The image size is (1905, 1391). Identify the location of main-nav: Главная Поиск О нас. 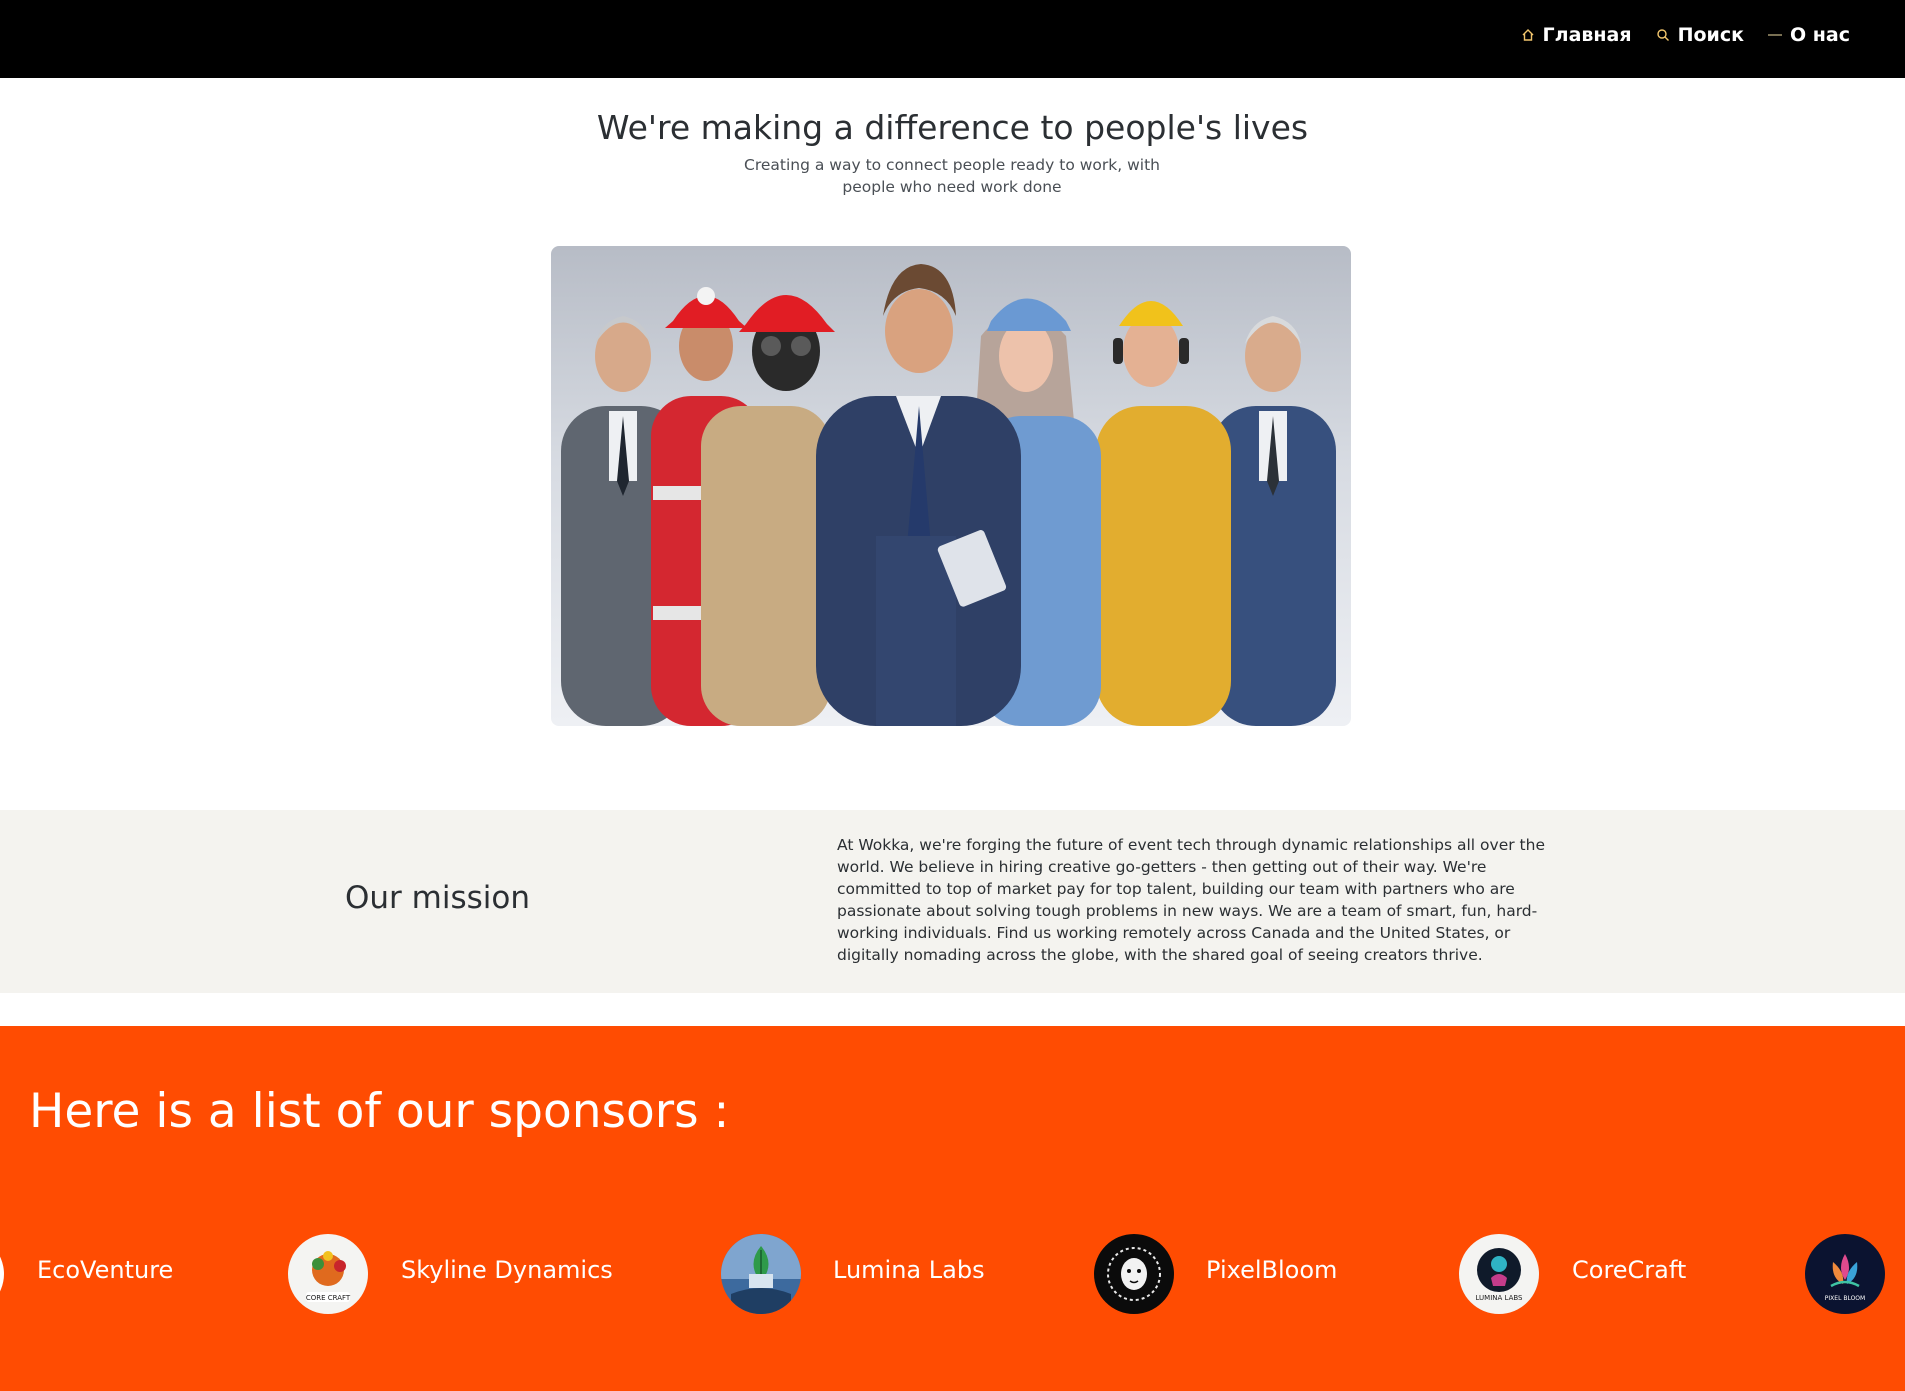
(1685, 35).